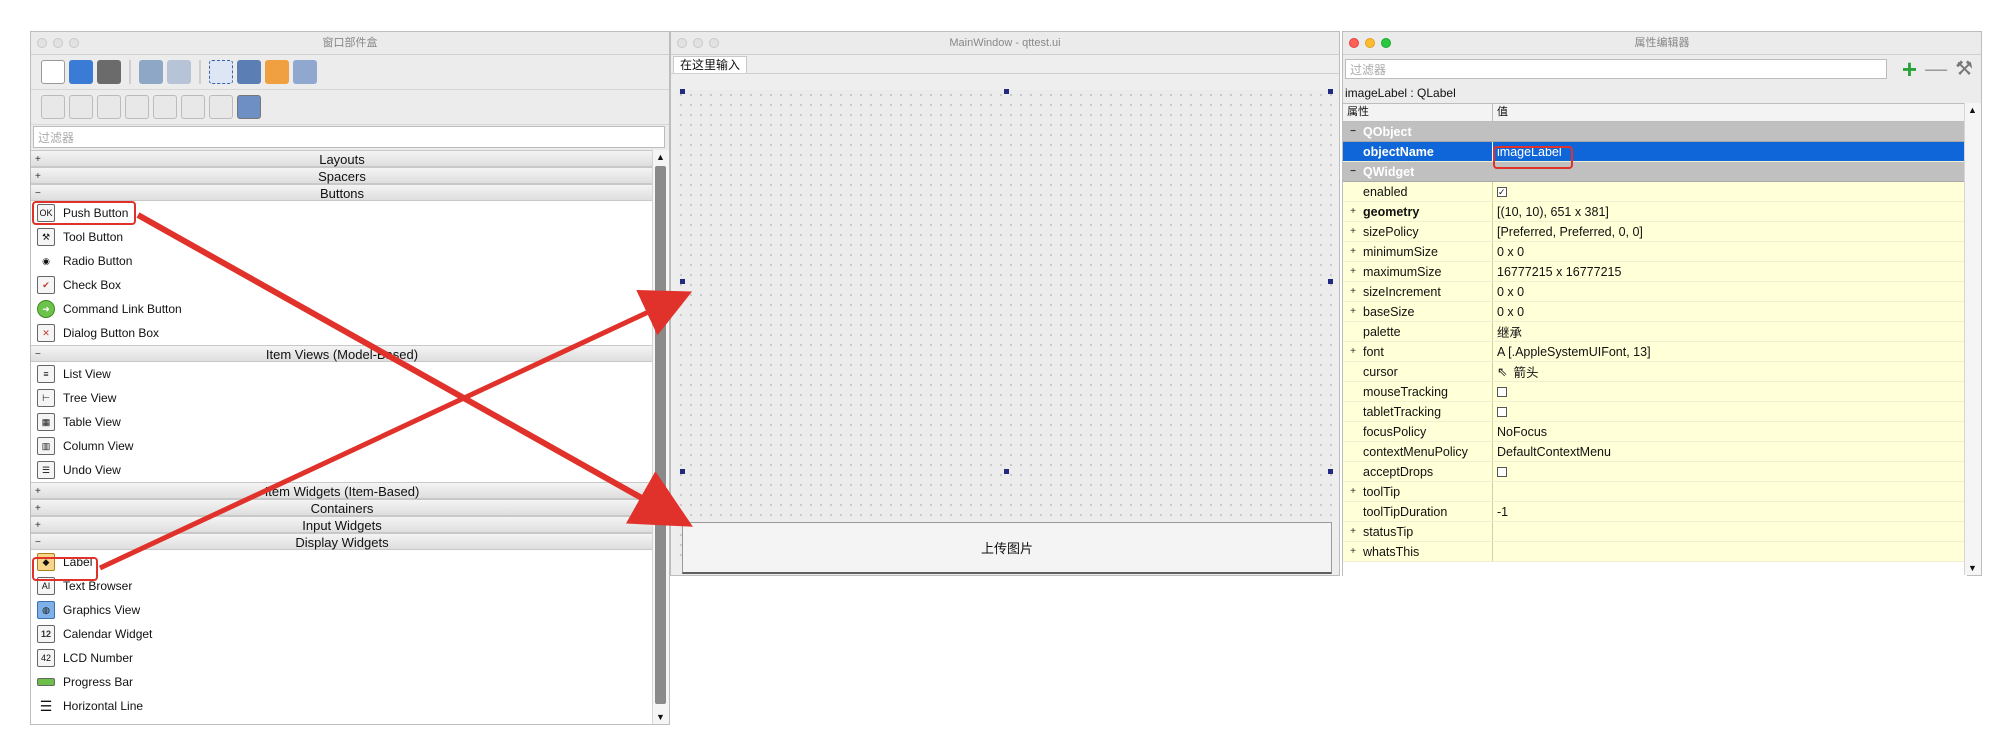 This screenshot has height=752, width=2007. I want to click on widget-filter-input: 过滤器, so click(349, 137).